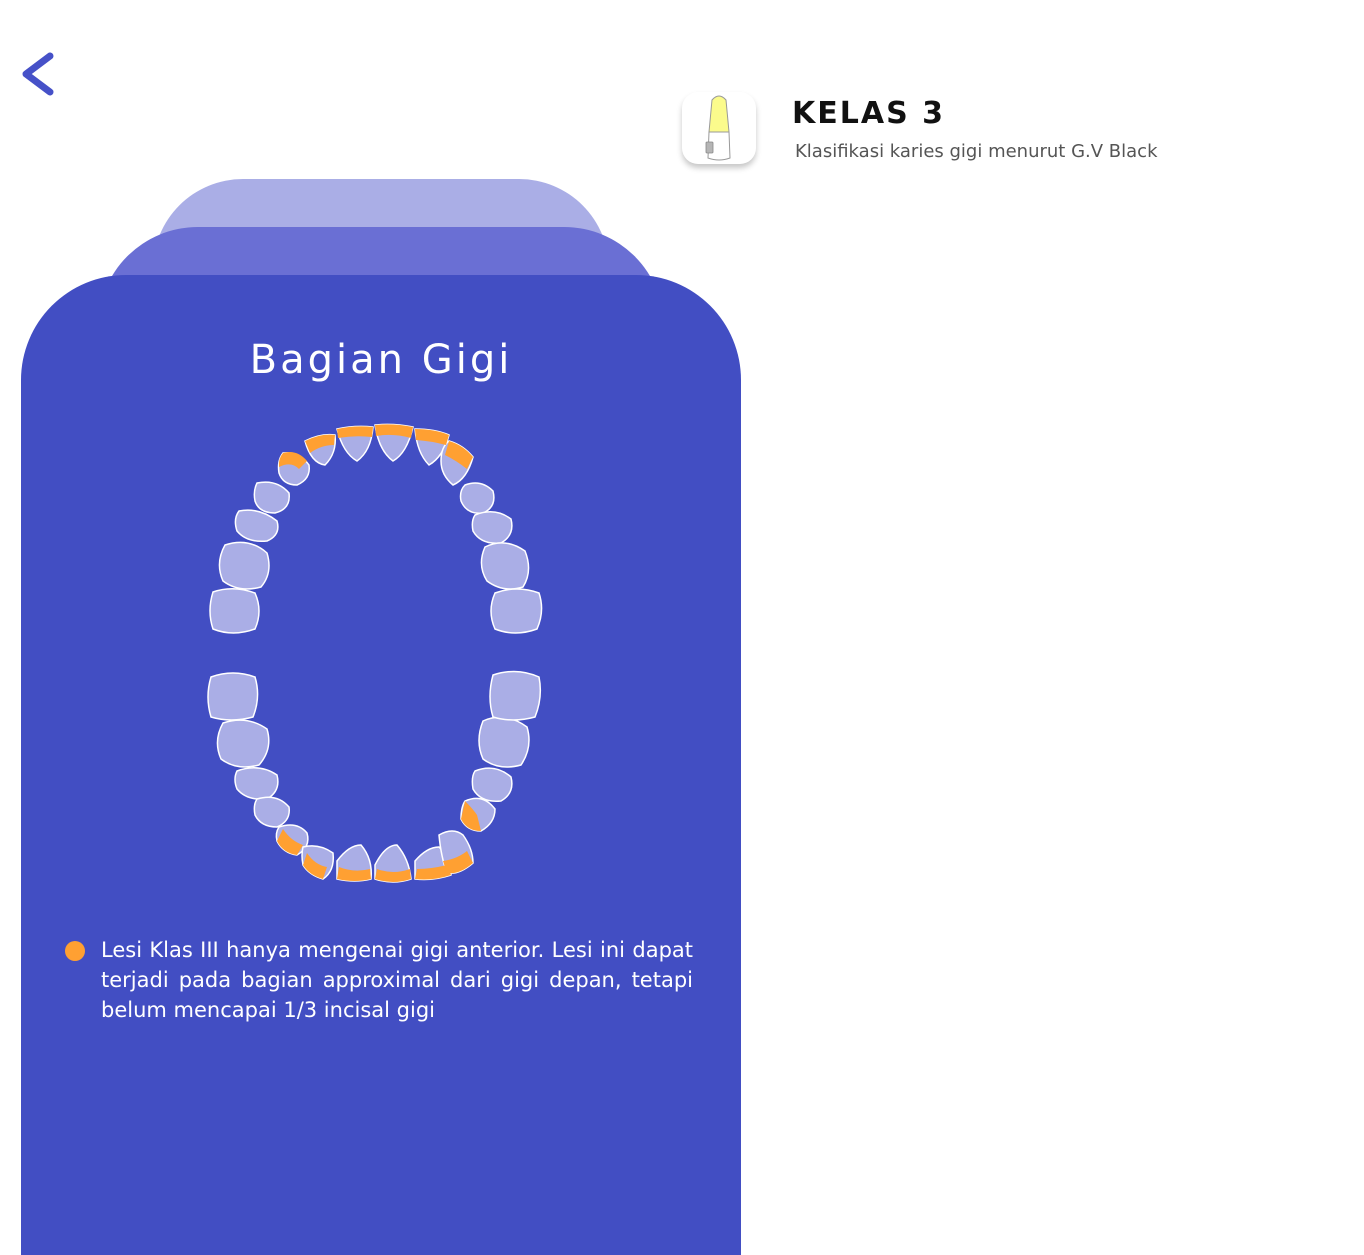 The width and height of the screenshot is (1364, 1255). I want to click on chevron-left-icon, so click(38, 74).